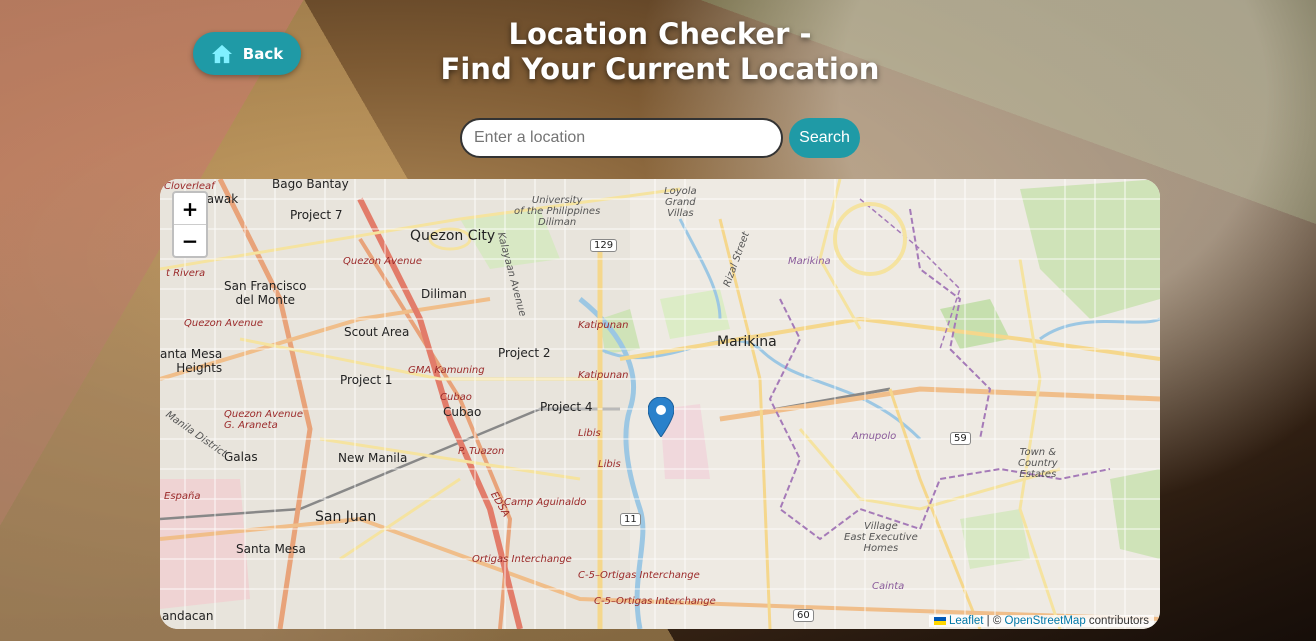 This screenshot has height=641, width=1316. Describe the element at coordinates (824, 138) in the screenshot. I see `search-button: Search` at that location.